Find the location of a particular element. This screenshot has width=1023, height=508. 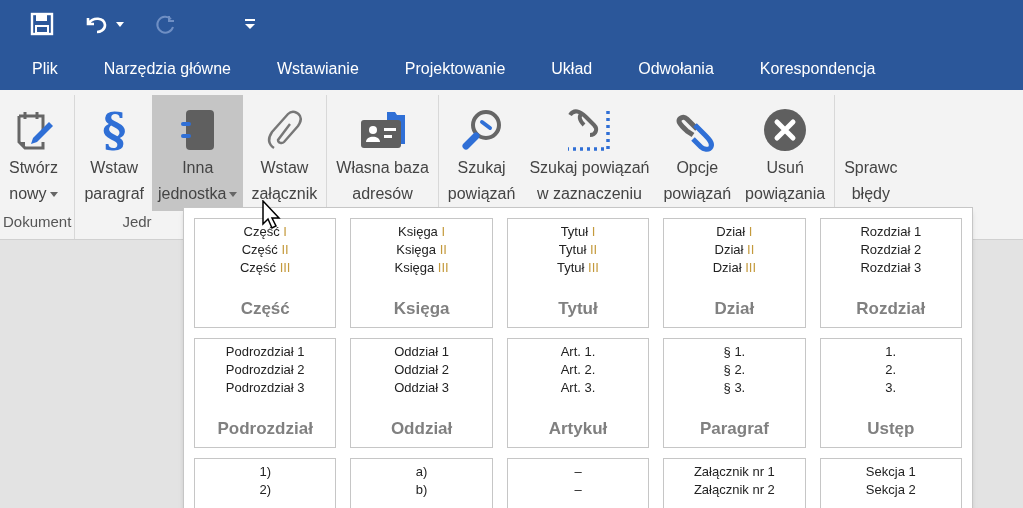

gallery-item: Załącznik nr 1 Załącznik nr 2 is located at coordinates (734, 483).